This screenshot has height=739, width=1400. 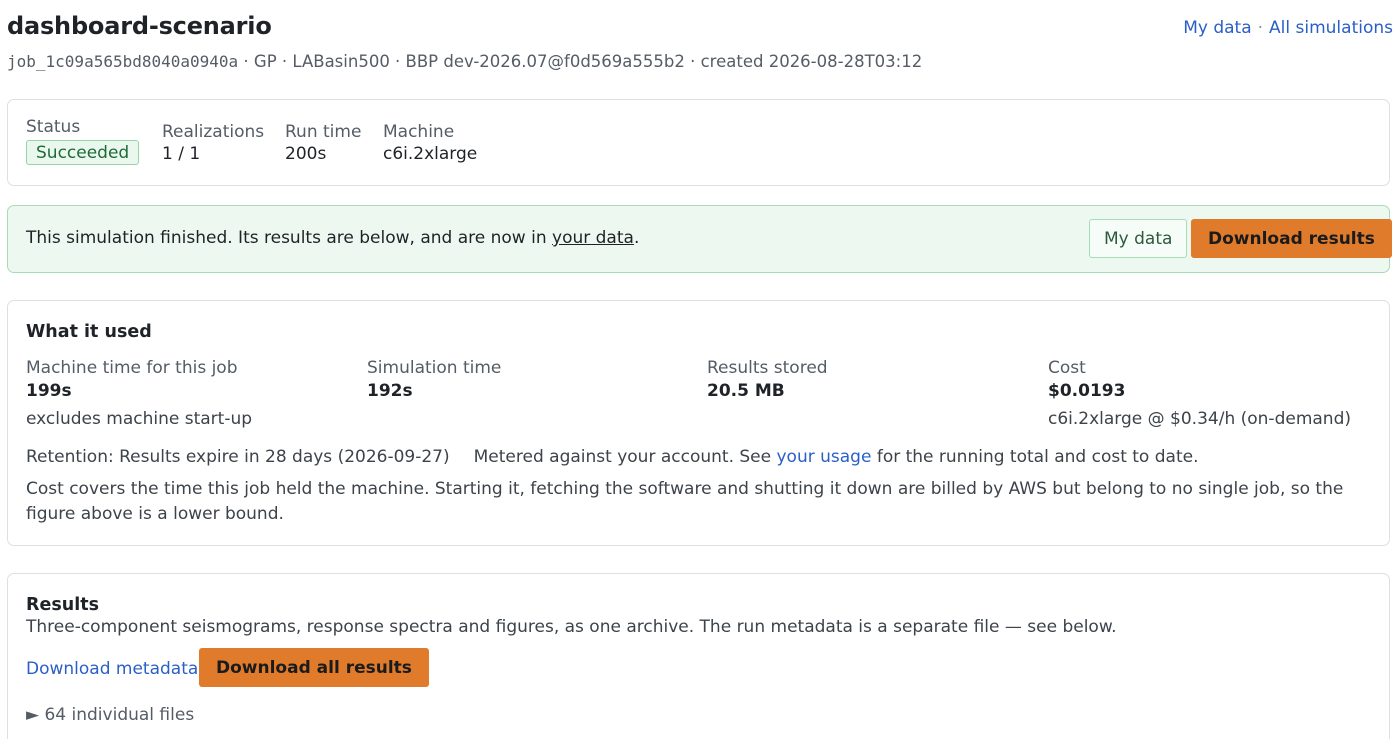 I want to click on individual-files-toggle: ► 64 individual files, so click(x=110, y=715).